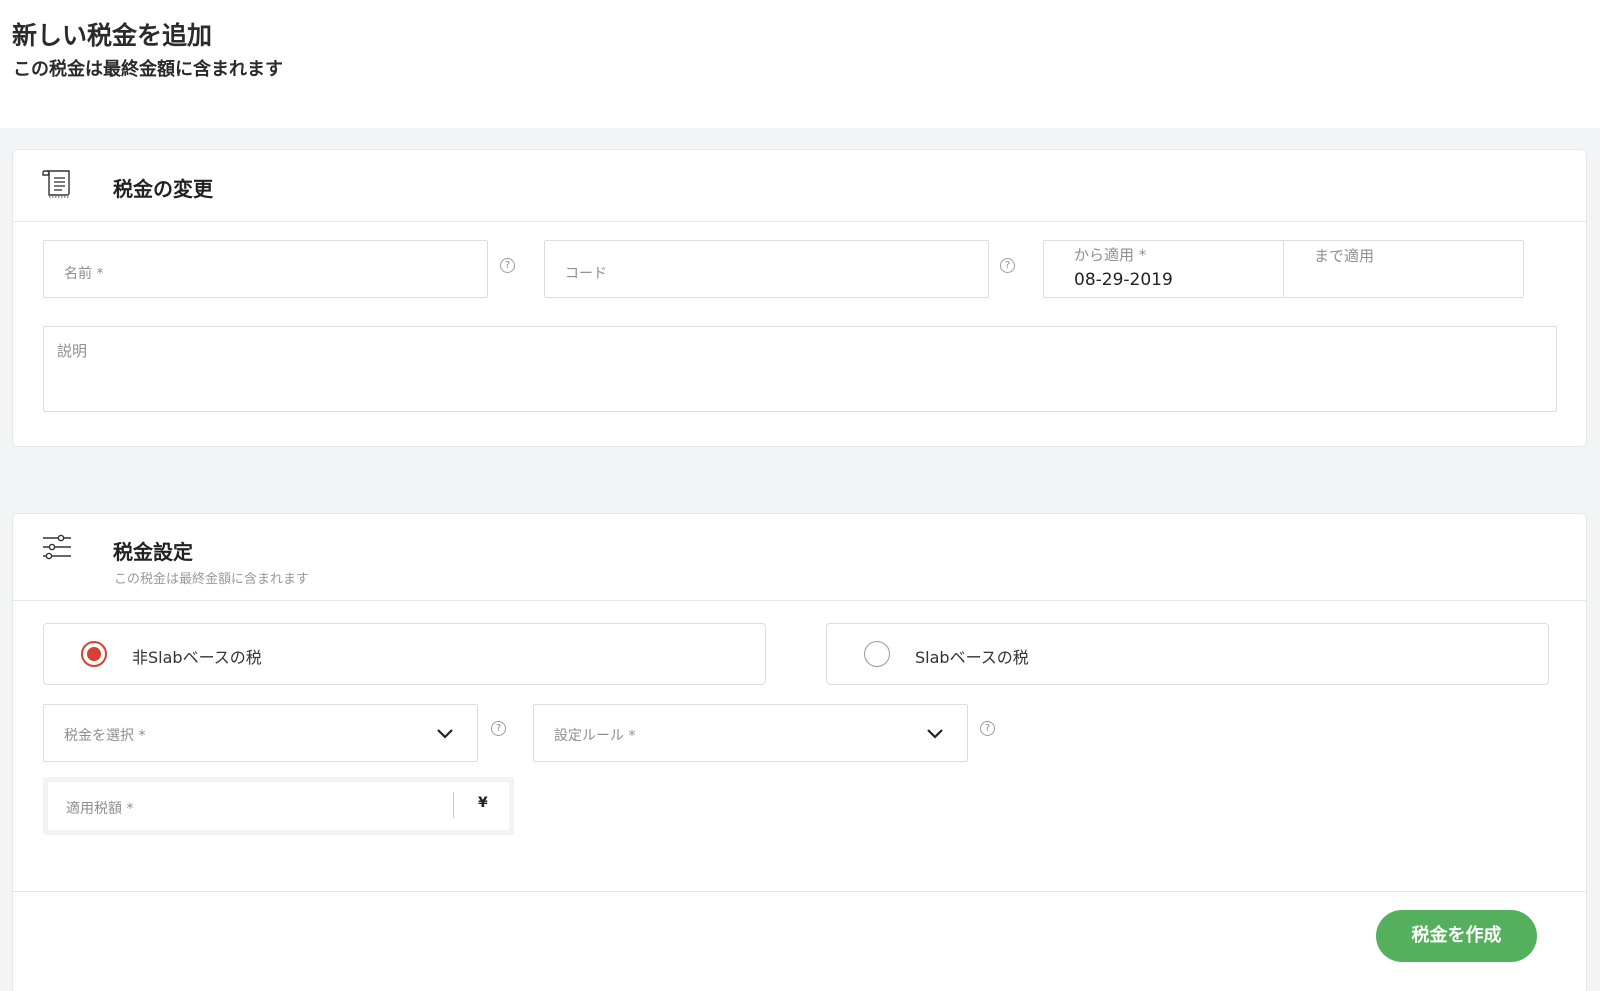  What do you see at coordinates (453, 805) in the screenshot?
I see `amount-divider` at bounding box center [453, 805].